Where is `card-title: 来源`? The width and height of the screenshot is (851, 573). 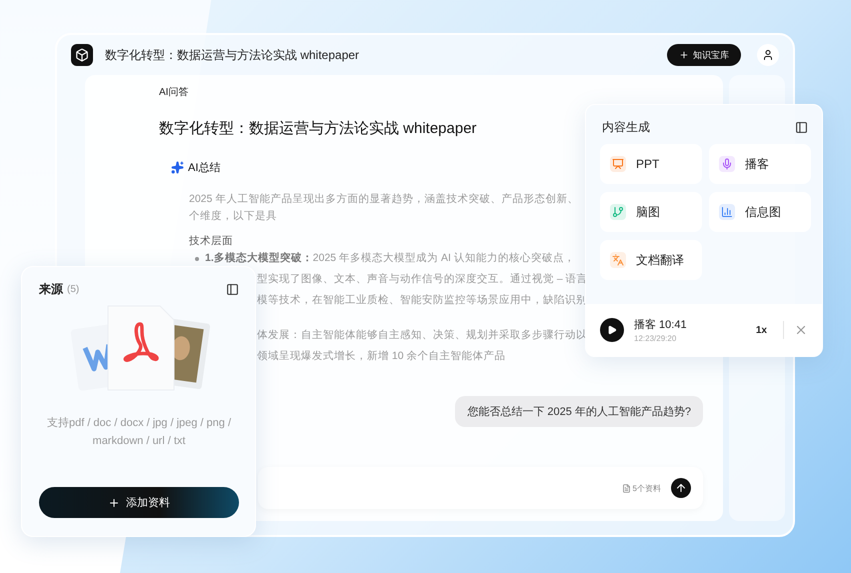 card-title: 来源 is located at coordinates (51, 289).